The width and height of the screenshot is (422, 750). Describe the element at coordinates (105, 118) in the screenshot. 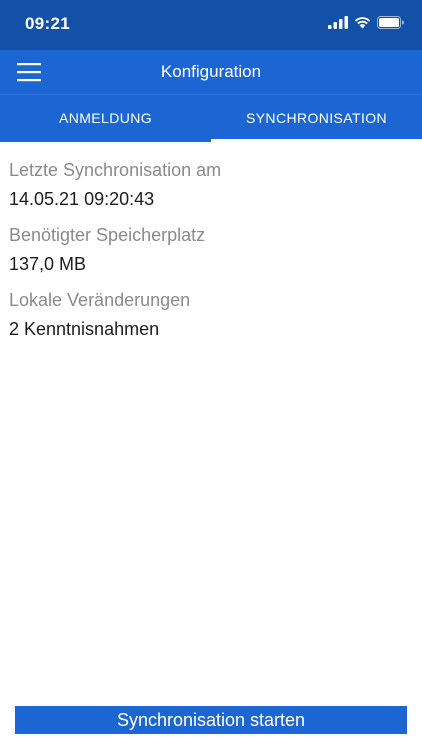

I see `tab-anmeldung: ANMELDUNG` at that location.